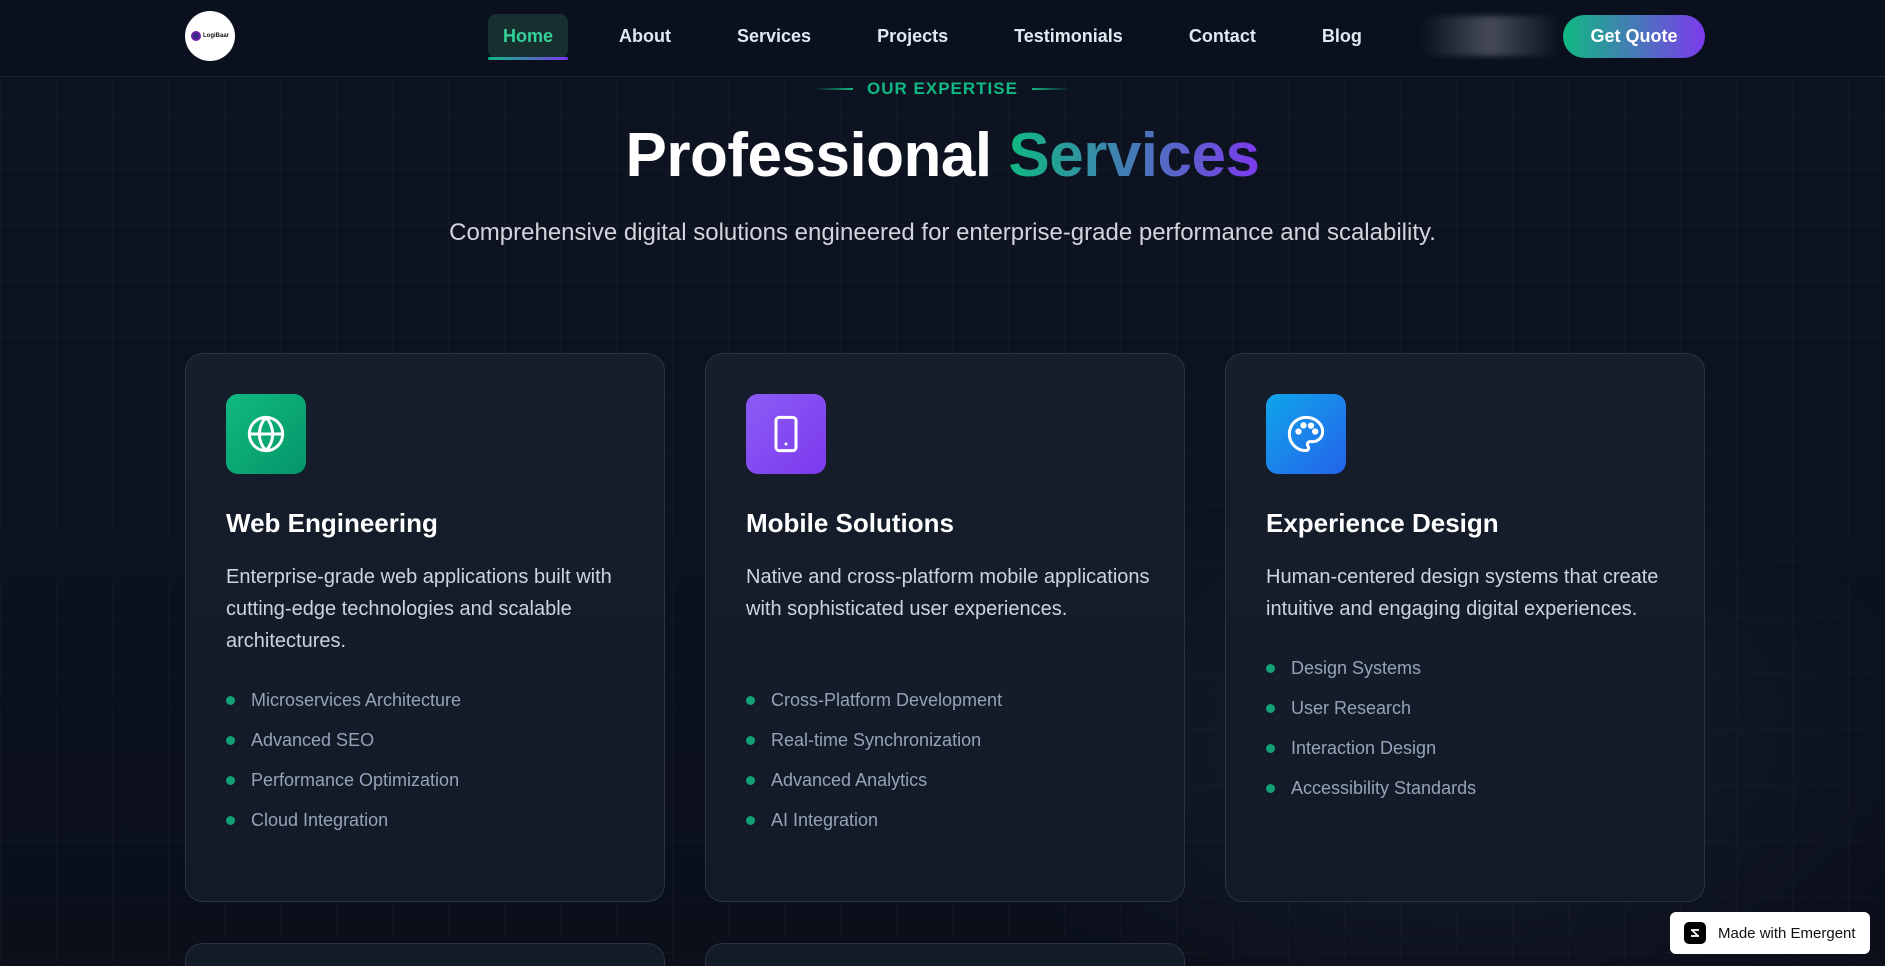  What do you see at coordinates (1634, 36) in the screenshot?
I see `get-quote-button: Get Quote` at bounding box center [1634, 36].